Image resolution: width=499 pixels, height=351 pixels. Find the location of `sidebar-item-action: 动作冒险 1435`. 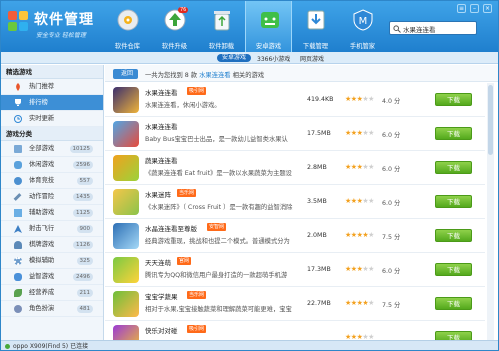

sidebar-item-action: 动作冒险 1435 is located at coordinates (52, 197).